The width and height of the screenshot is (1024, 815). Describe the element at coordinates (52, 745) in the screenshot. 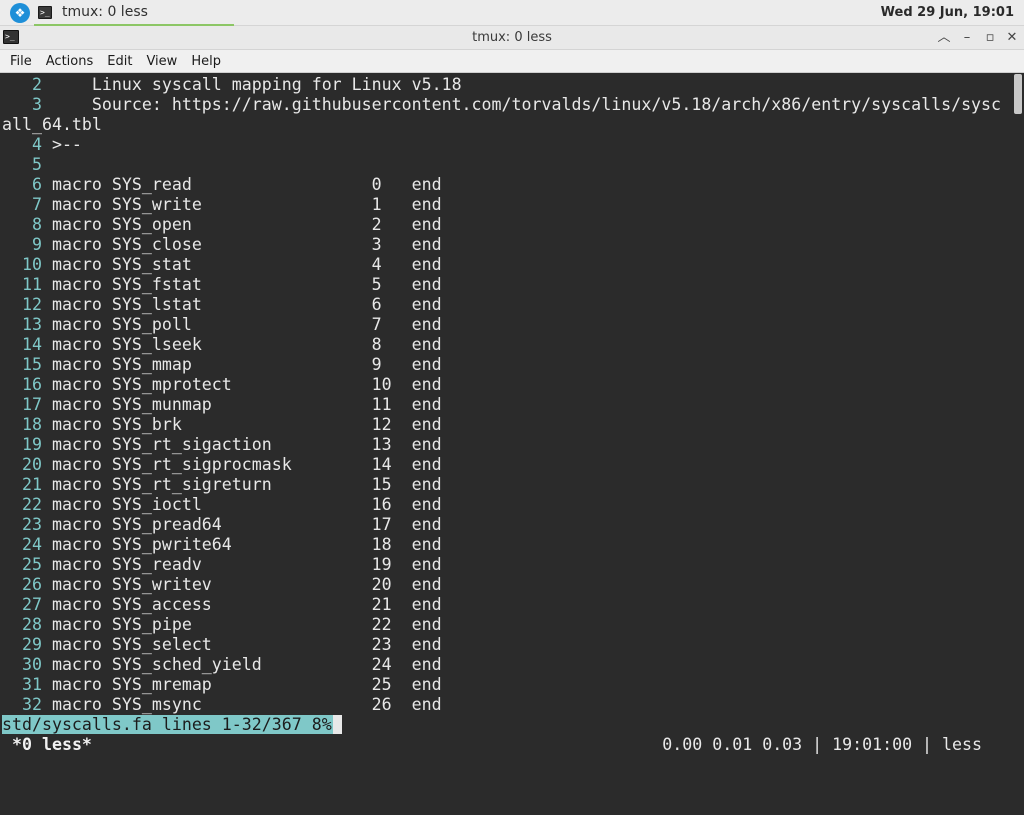

I see `tmux-window-tab: *0 less*` at that location.